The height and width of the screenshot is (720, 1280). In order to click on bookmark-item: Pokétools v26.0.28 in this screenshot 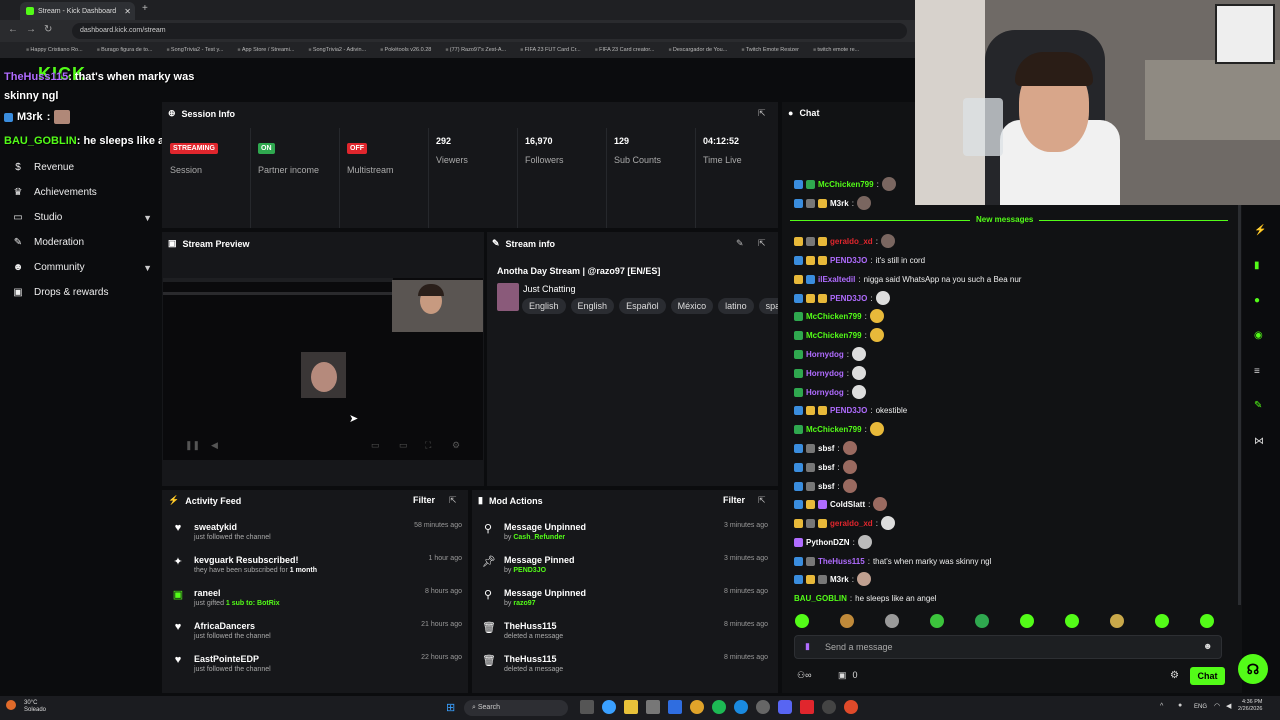, I will do `click(406, 50)`.